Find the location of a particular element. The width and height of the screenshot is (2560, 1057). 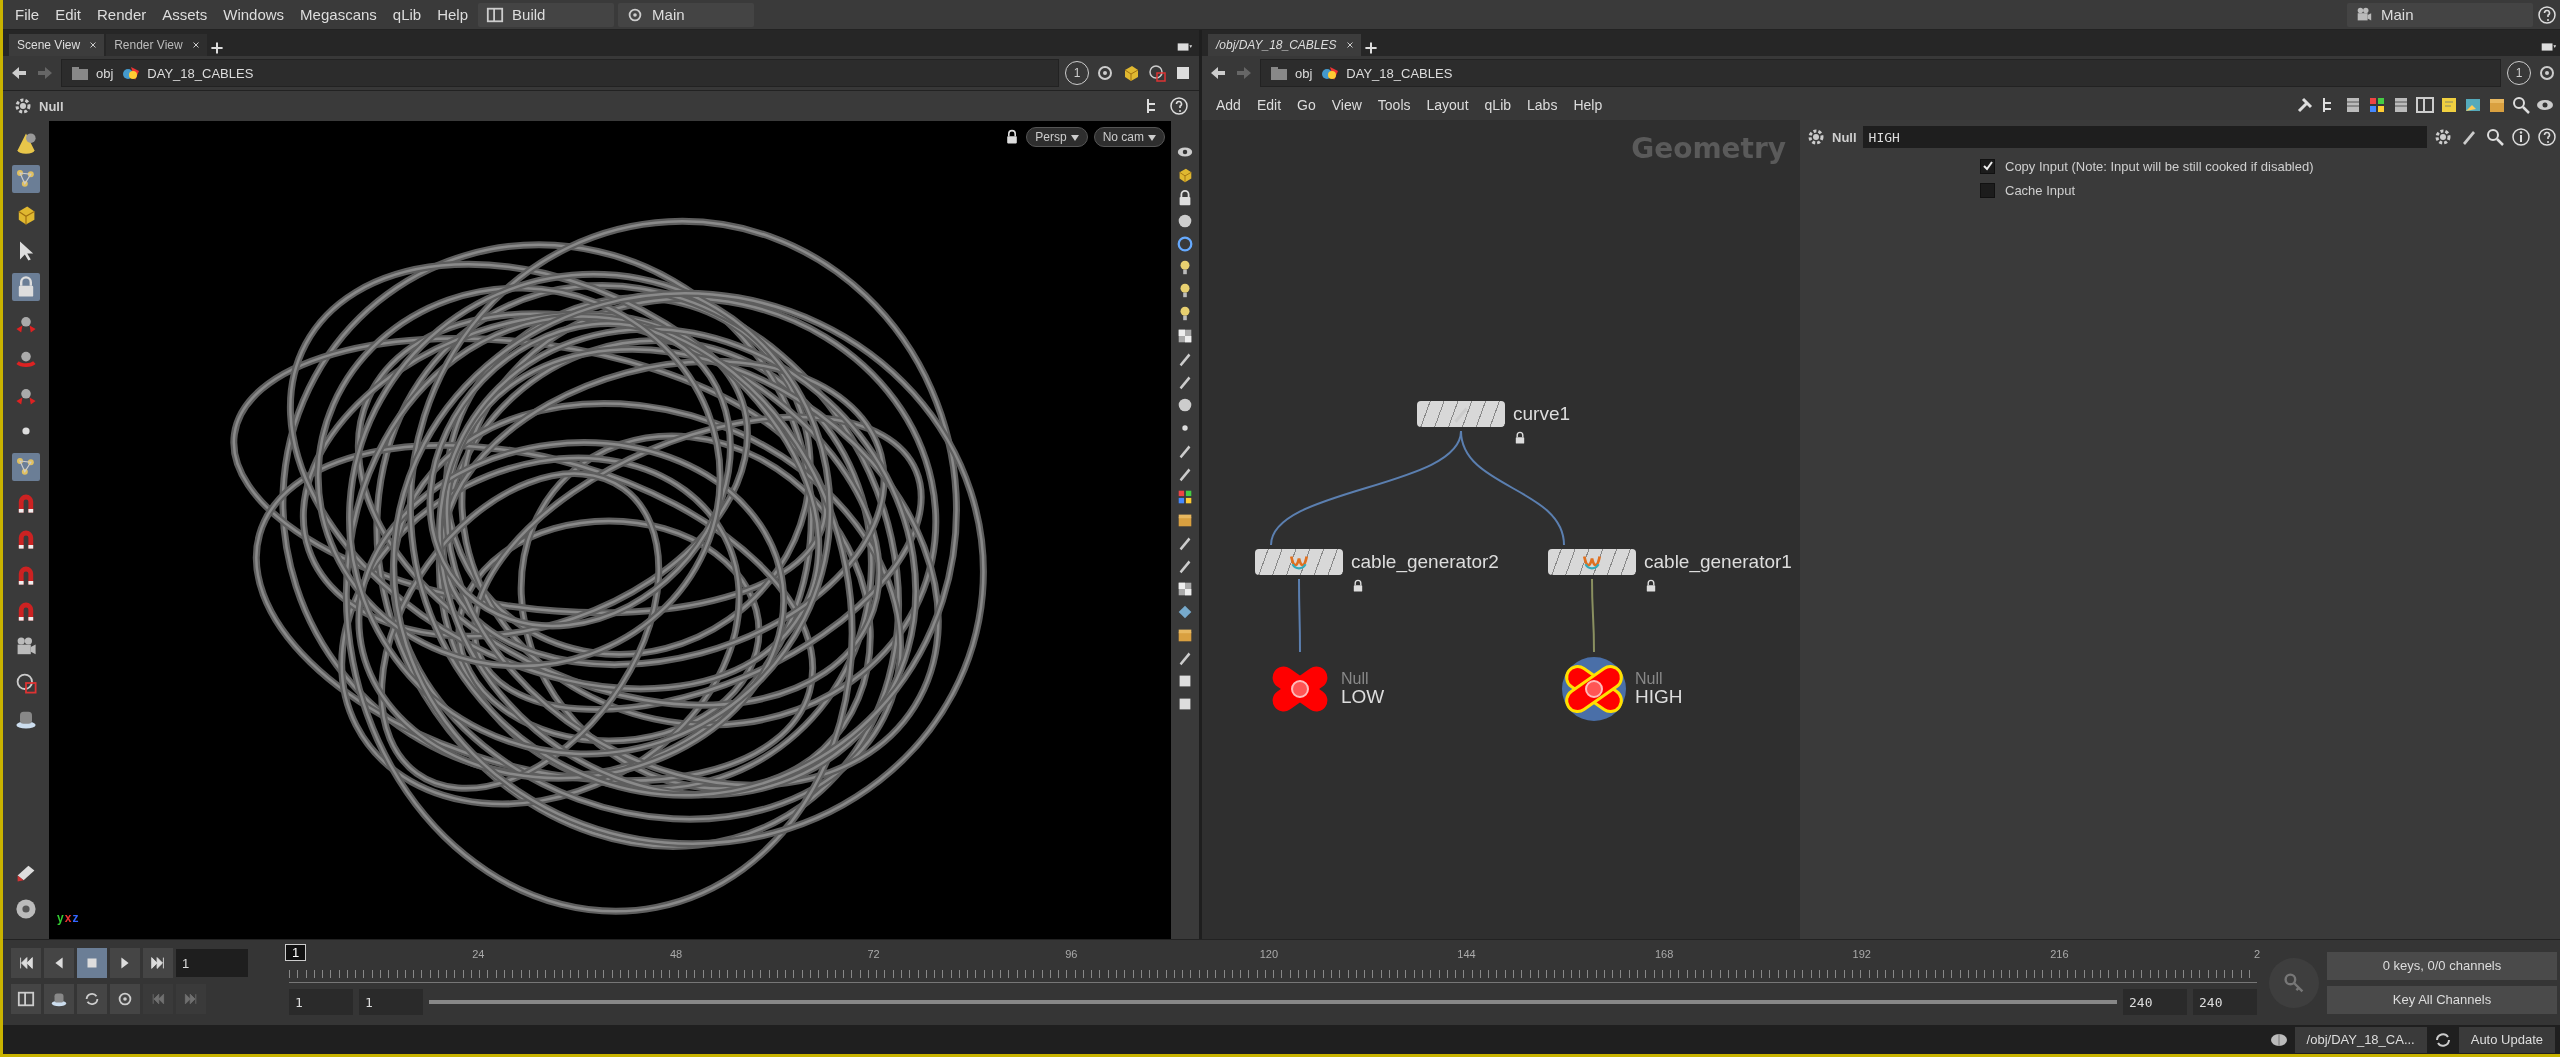

lock-icon is located at coordinates (1358, 586).